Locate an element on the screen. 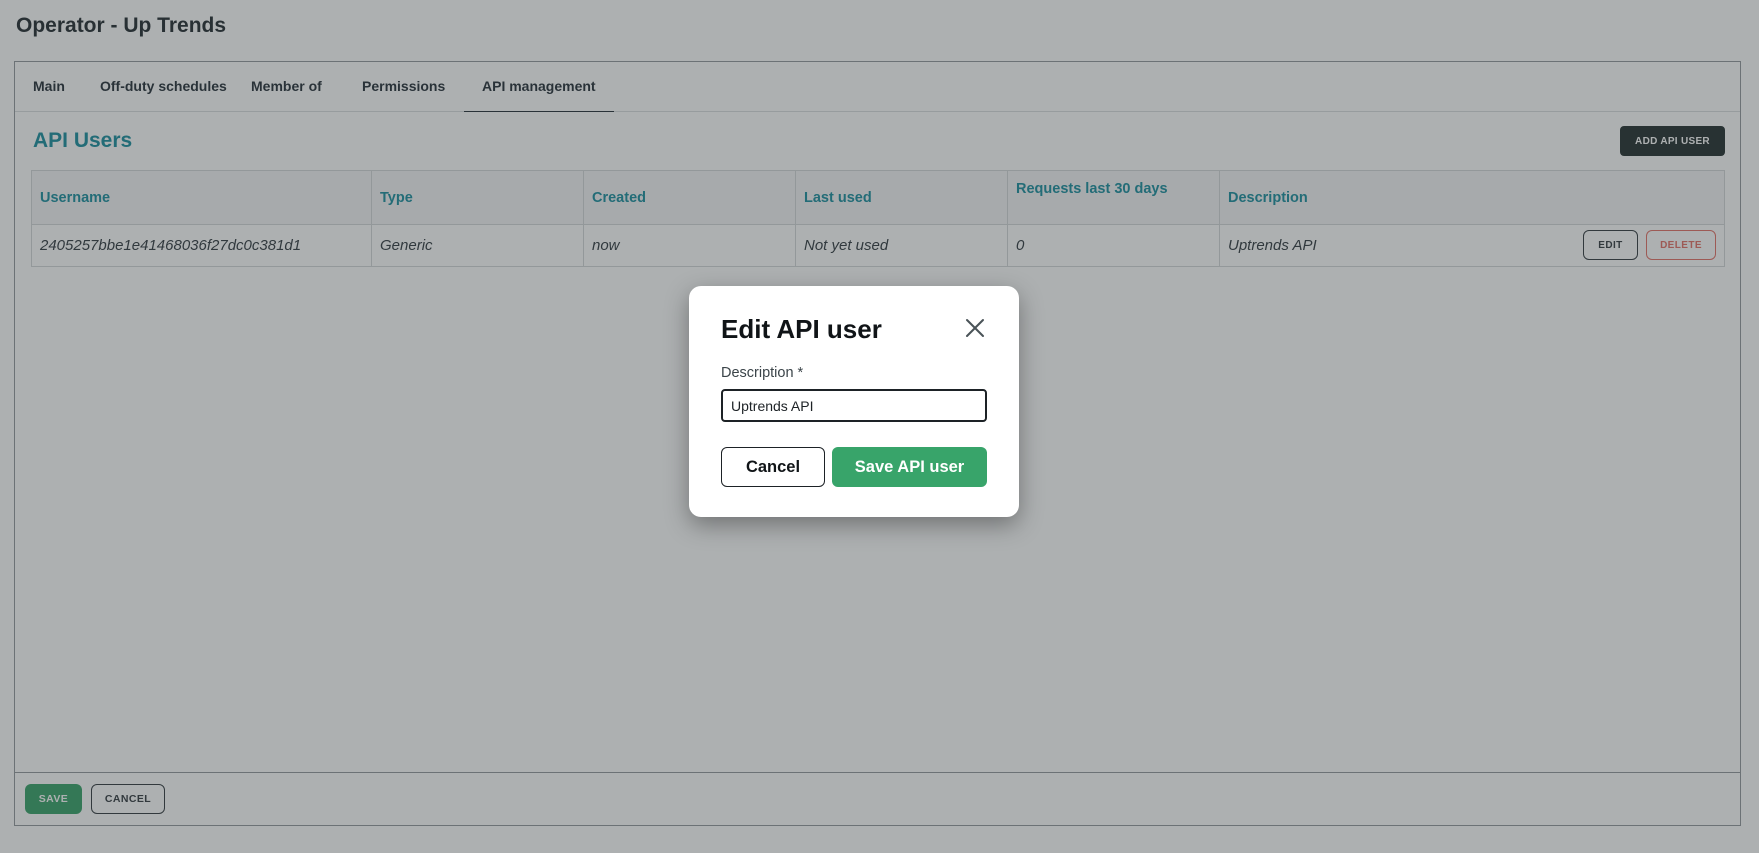 The height and width of the screenshot is (853, 1759). close-icon is located at coordinates (975, 328).